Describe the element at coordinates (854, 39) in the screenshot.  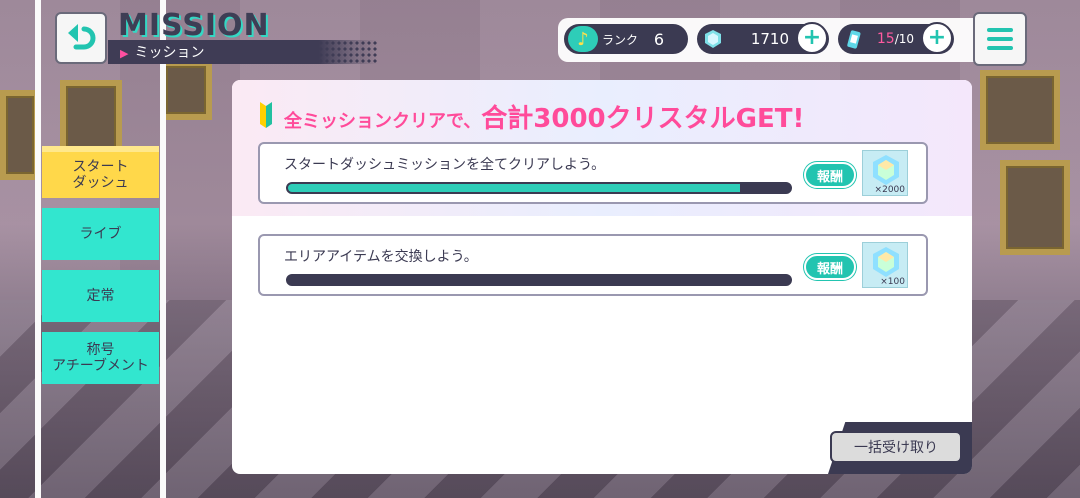
I see `stamina-drink-icon` at that location.